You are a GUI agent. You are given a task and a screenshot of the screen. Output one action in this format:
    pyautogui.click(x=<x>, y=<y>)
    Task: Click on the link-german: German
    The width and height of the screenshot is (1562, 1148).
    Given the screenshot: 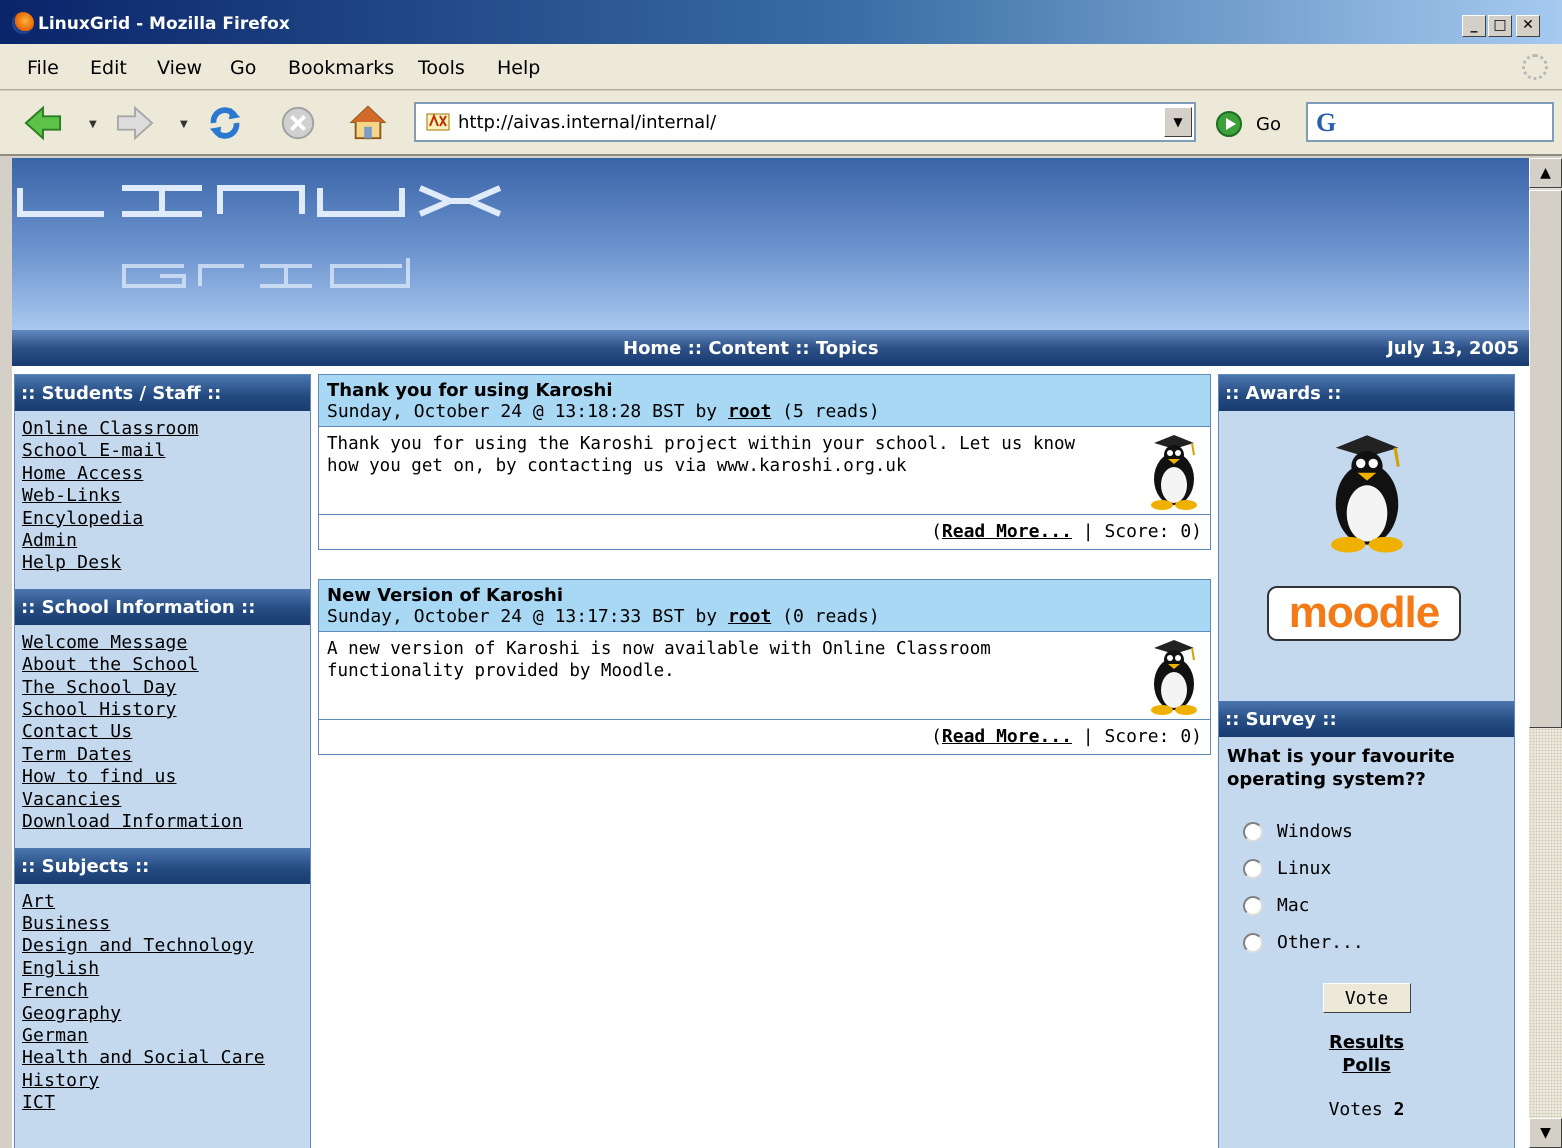 What is the action you would take?
    pyautogui.click(x=162, y=1036)
    